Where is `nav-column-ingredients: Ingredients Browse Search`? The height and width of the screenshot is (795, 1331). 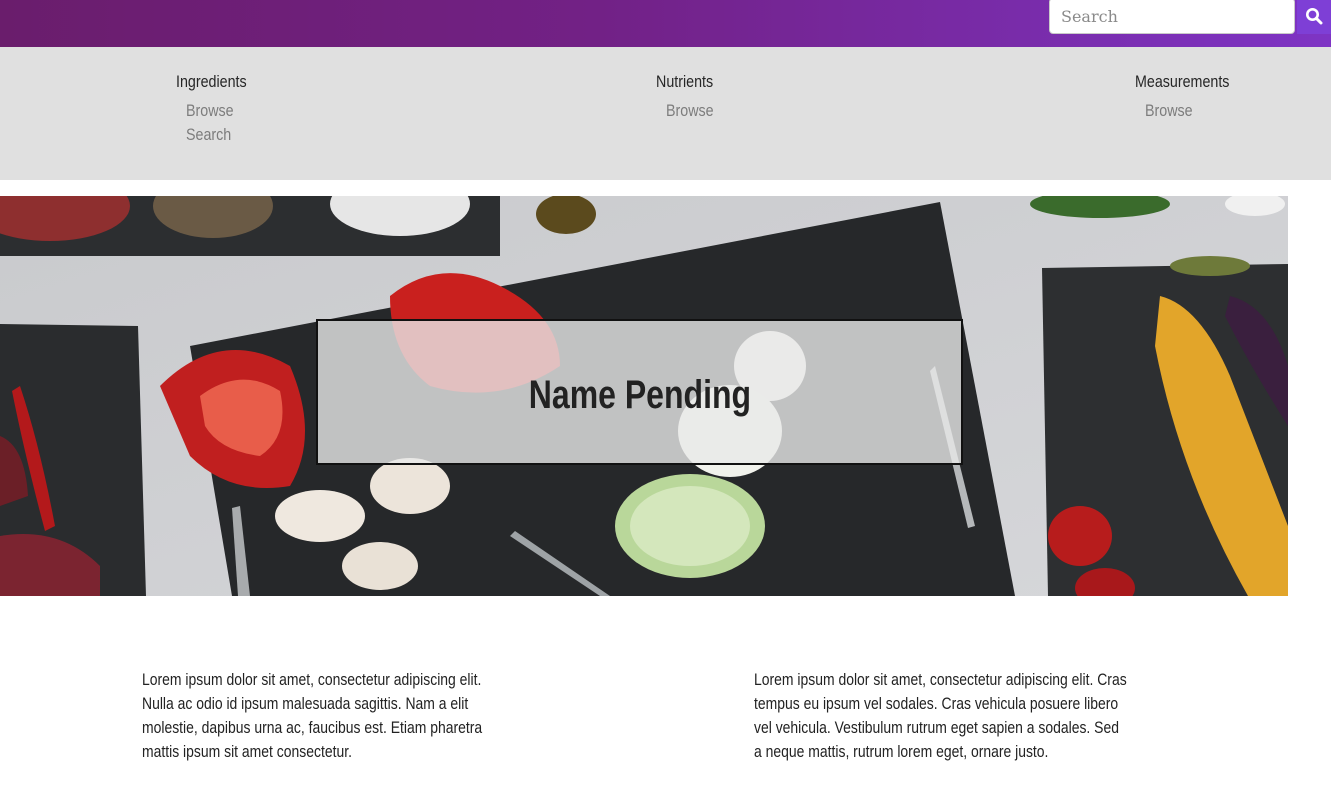
nav-column-ingredients: Ingredients Browse Search is located at coordinates (218, 109).